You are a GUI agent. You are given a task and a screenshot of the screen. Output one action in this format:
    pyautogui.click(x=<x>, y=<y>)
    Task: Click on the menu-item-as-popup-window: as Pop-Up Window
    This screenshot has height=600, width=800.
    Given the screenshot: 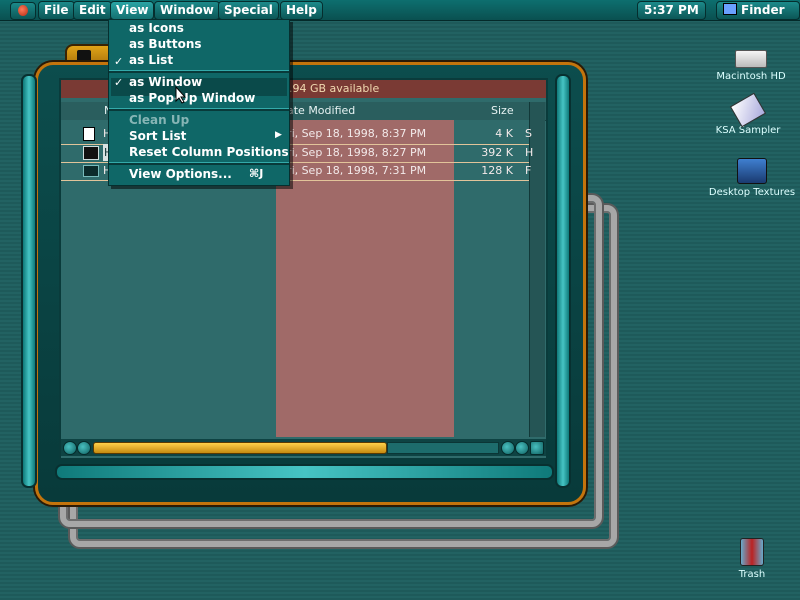 What is the action you would take?
    pyautogui.click(x=192, y=98)
    